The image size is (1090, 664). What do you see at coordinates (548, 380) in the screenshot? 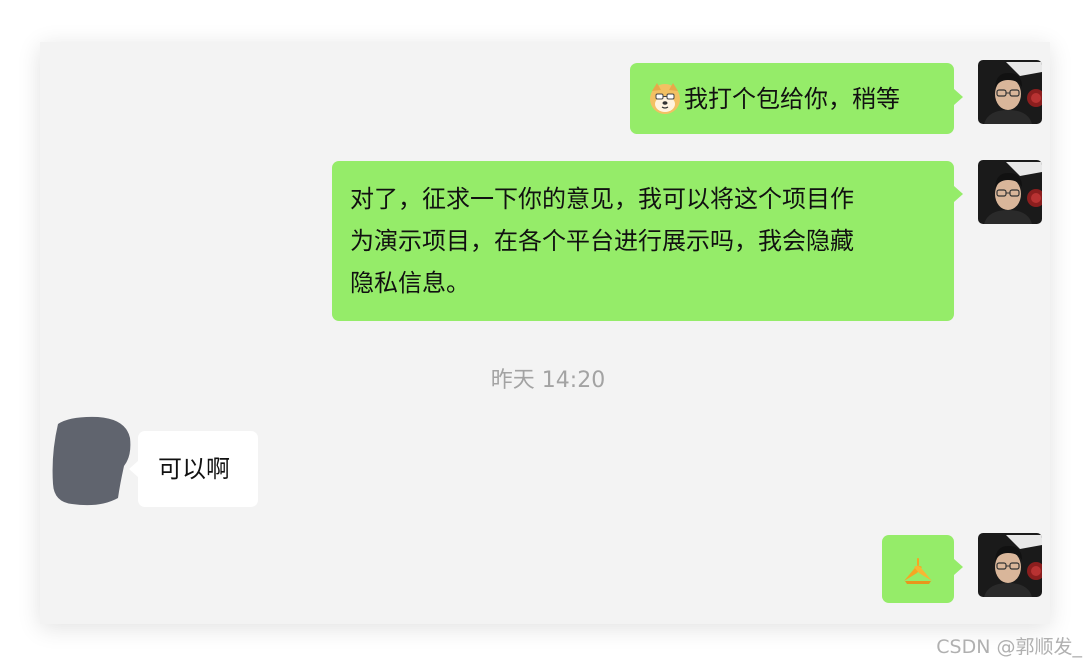
I see `message-timestamp: 昨天 14:20` at bounding box center [548, 380].